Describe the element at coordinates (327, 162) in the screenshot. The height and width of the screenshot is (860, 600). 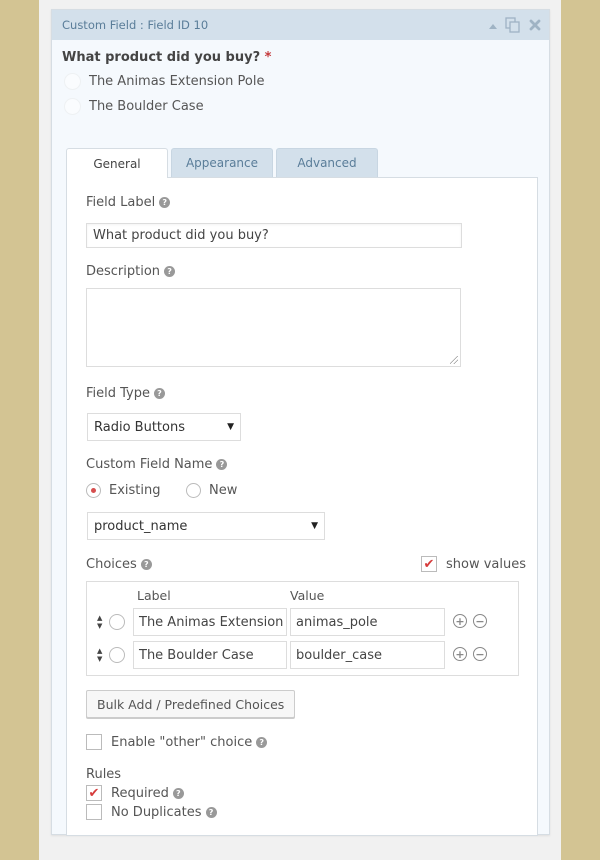
I see `tab-advanced: Advanced` at that location.